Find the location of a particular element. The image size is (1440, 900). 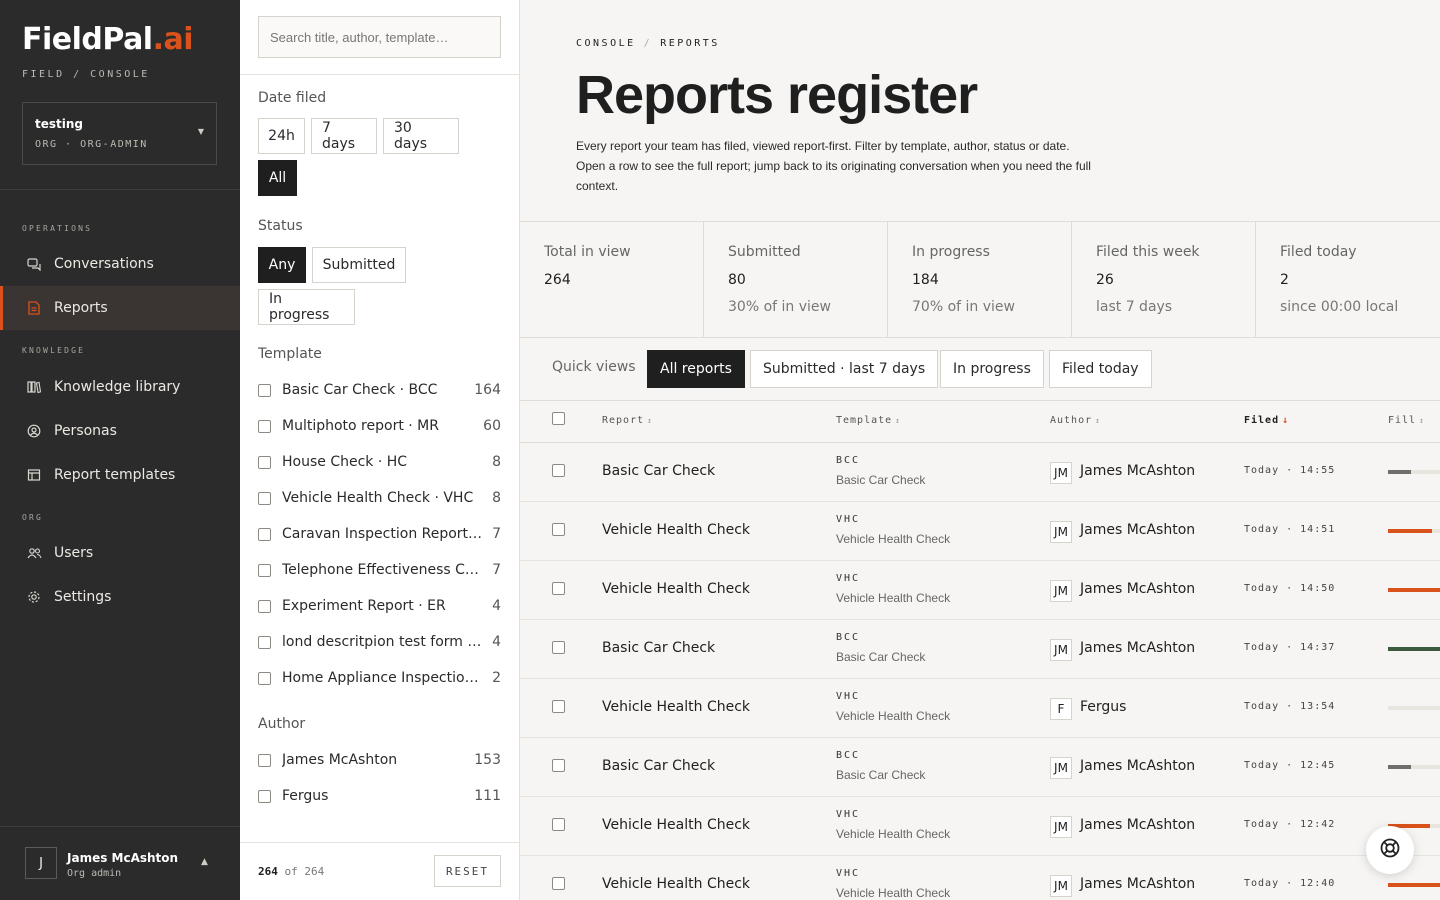

stat-value: 26 is located at coordinates (1105, 280).